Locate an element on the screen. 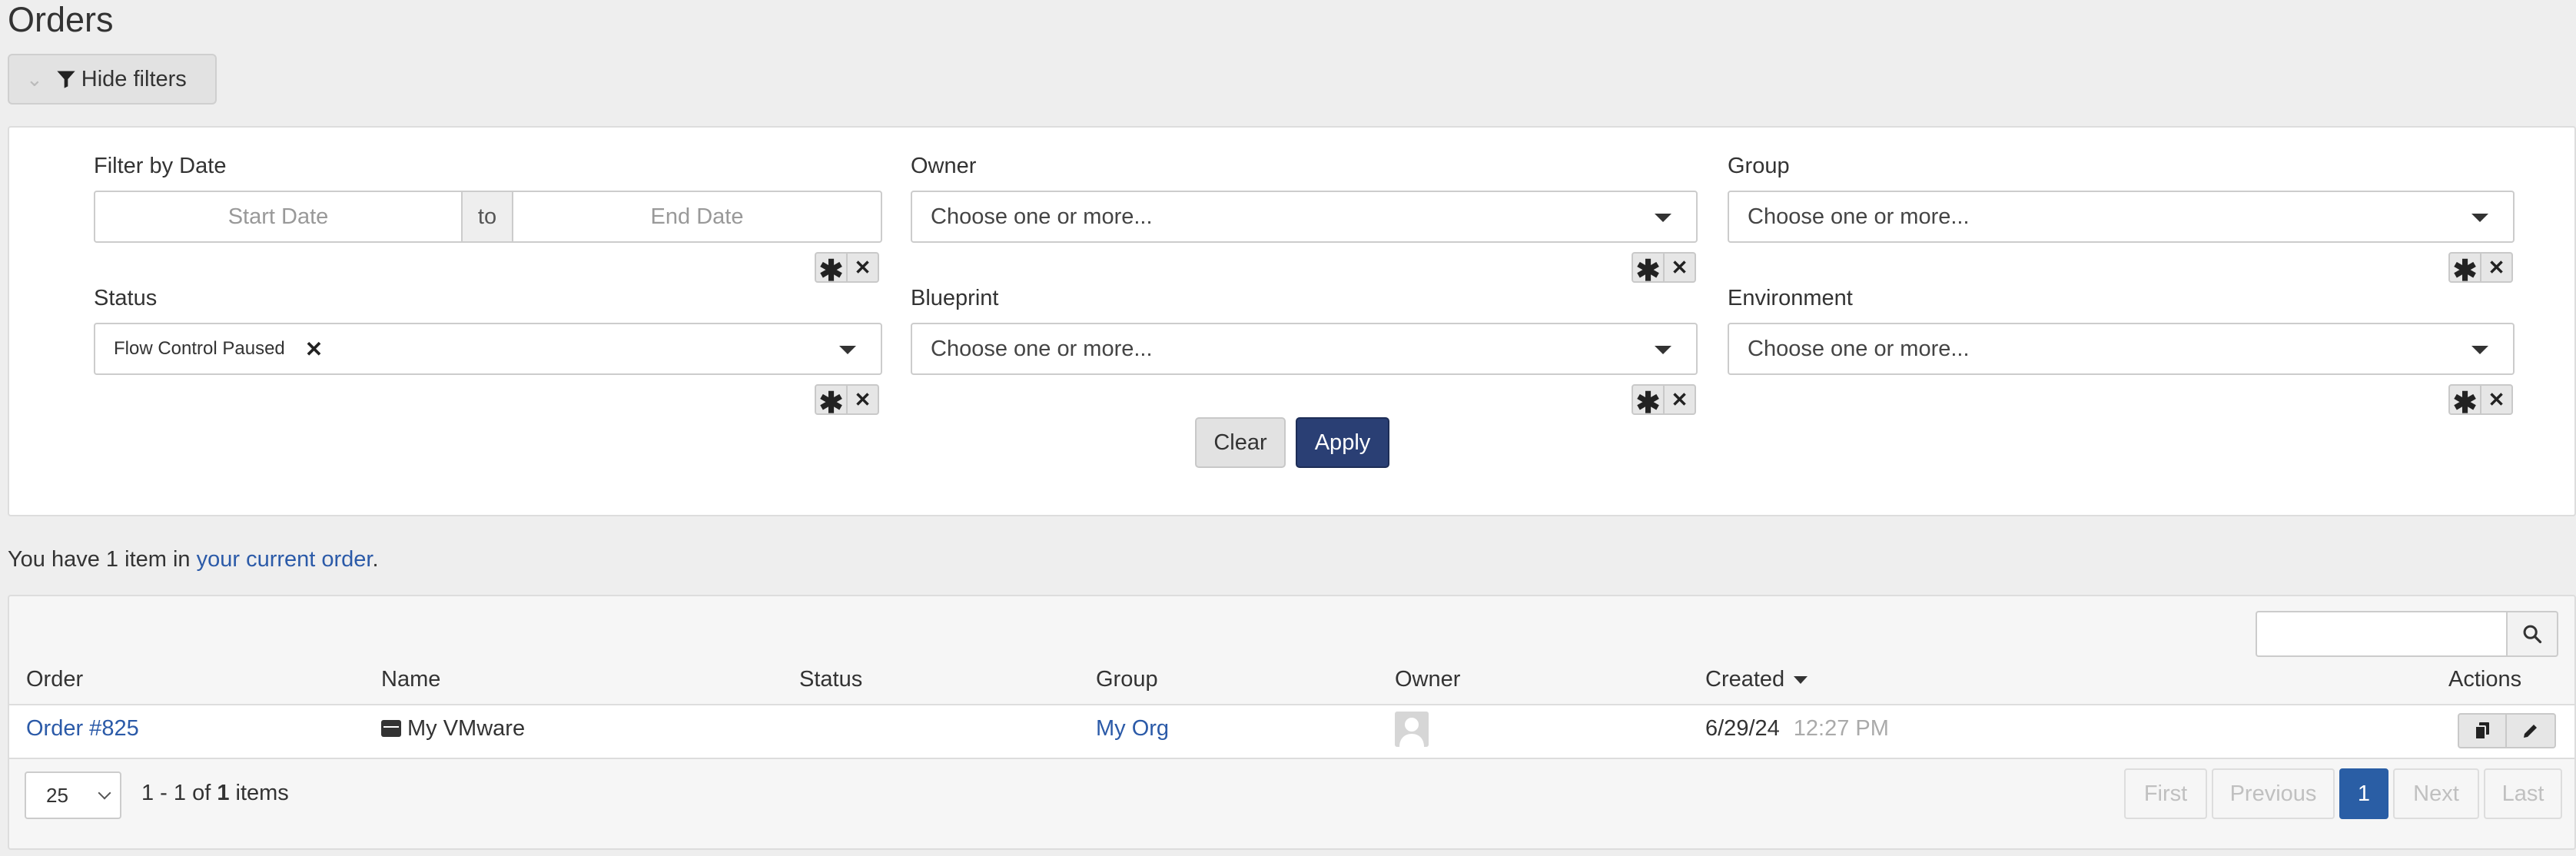  current-page-button: 1 is located at coordinates (2363, 793).